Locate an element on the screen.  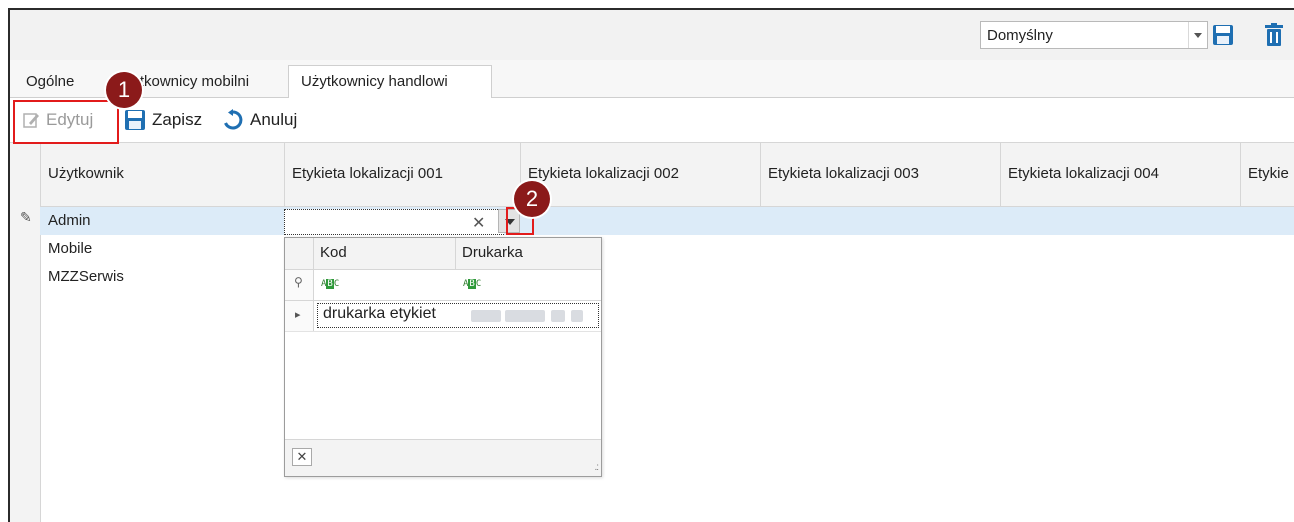
label-cell-editor is located at coordinates (394, 222).